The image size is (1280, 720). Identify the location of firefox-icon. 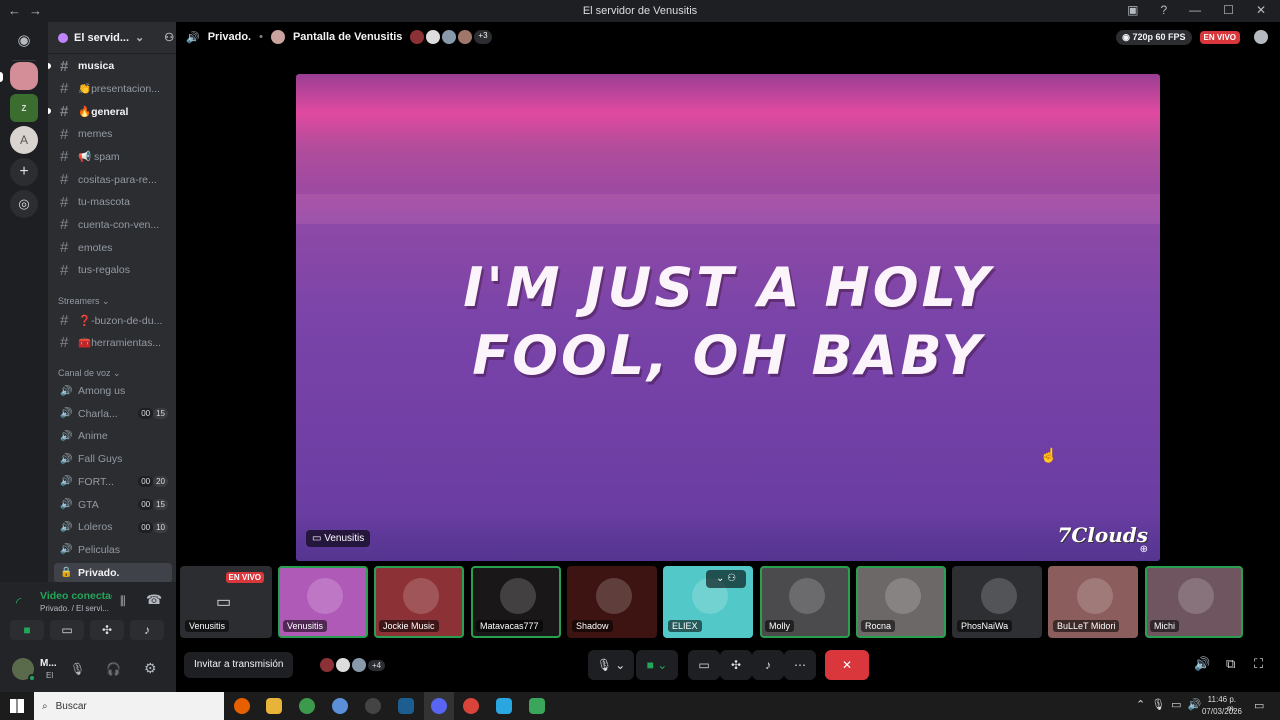
(242, 706).